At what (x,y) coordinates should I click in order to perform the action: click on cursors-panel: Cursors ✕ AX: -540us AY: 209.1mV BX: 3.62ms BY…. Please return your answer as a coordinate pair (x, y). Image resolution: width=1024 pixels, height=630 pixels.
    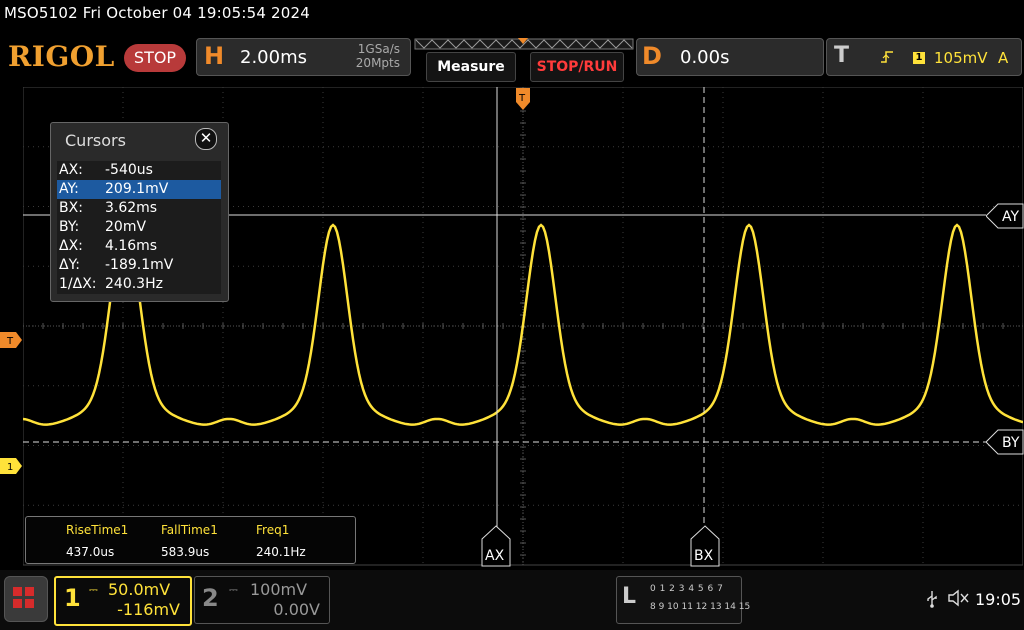
    Looking at the image, I should click on (139, 212).